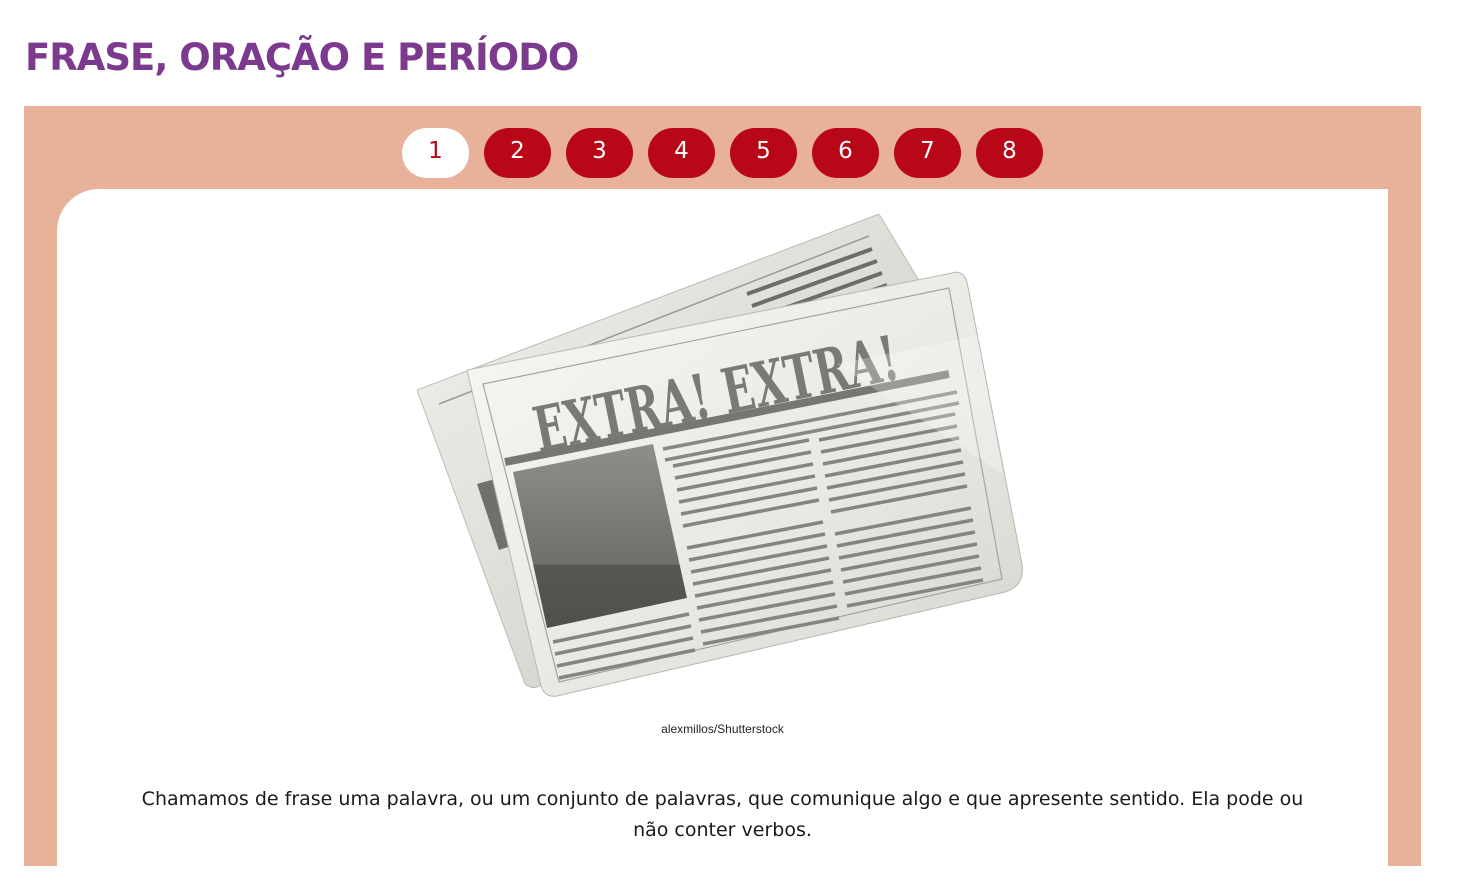 The height and width of the screenshot is (889, 1460). I want to click on page-button-5: 5, so click(763, 153).